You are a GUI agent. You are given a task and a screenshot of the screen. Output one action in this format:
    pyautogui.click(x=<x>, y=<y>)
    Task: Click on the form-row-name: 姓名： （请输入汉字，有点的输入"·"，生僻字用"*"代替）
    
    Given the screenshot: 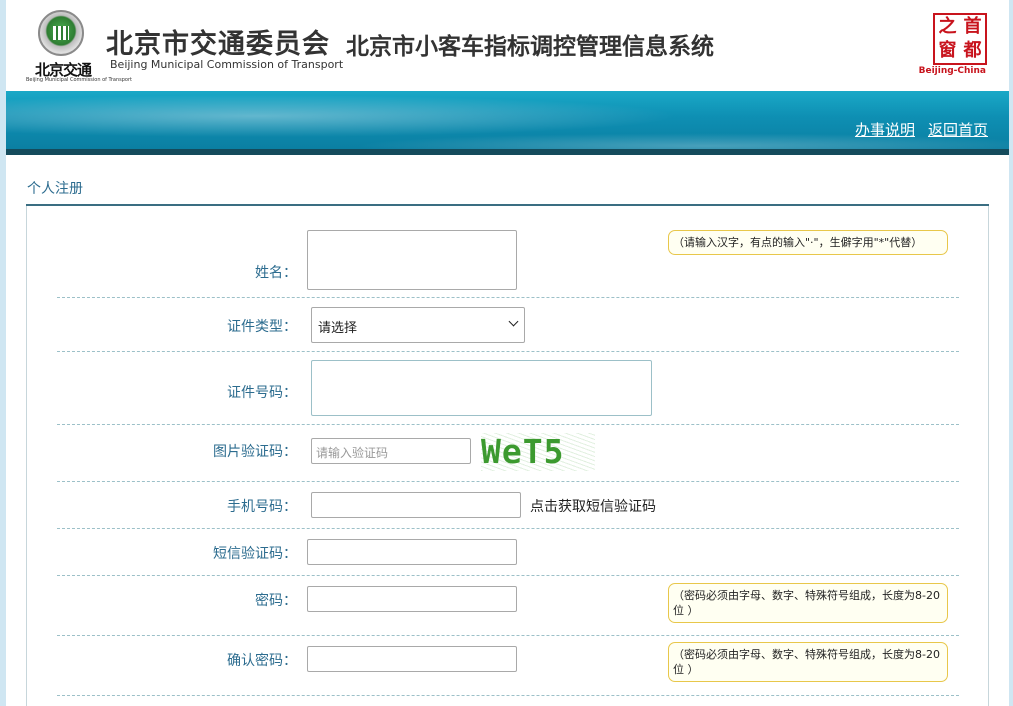 What is the action you would take?
    pyautogui.click(x=508, y=252)
    